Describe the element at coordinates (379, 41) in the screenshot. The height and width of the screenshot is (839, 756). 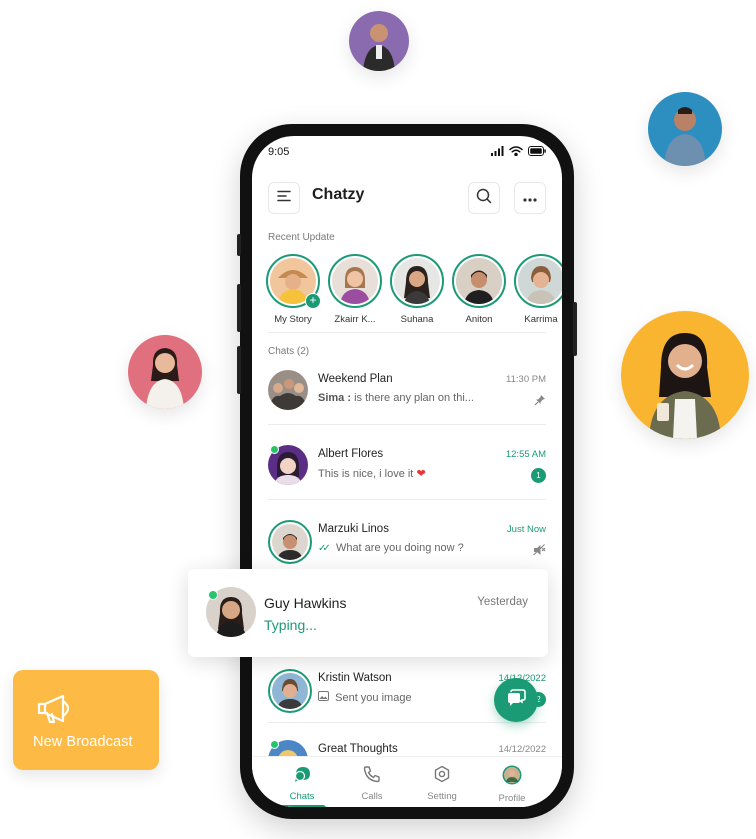
I see `floating-avatar-man-suit` at that location.